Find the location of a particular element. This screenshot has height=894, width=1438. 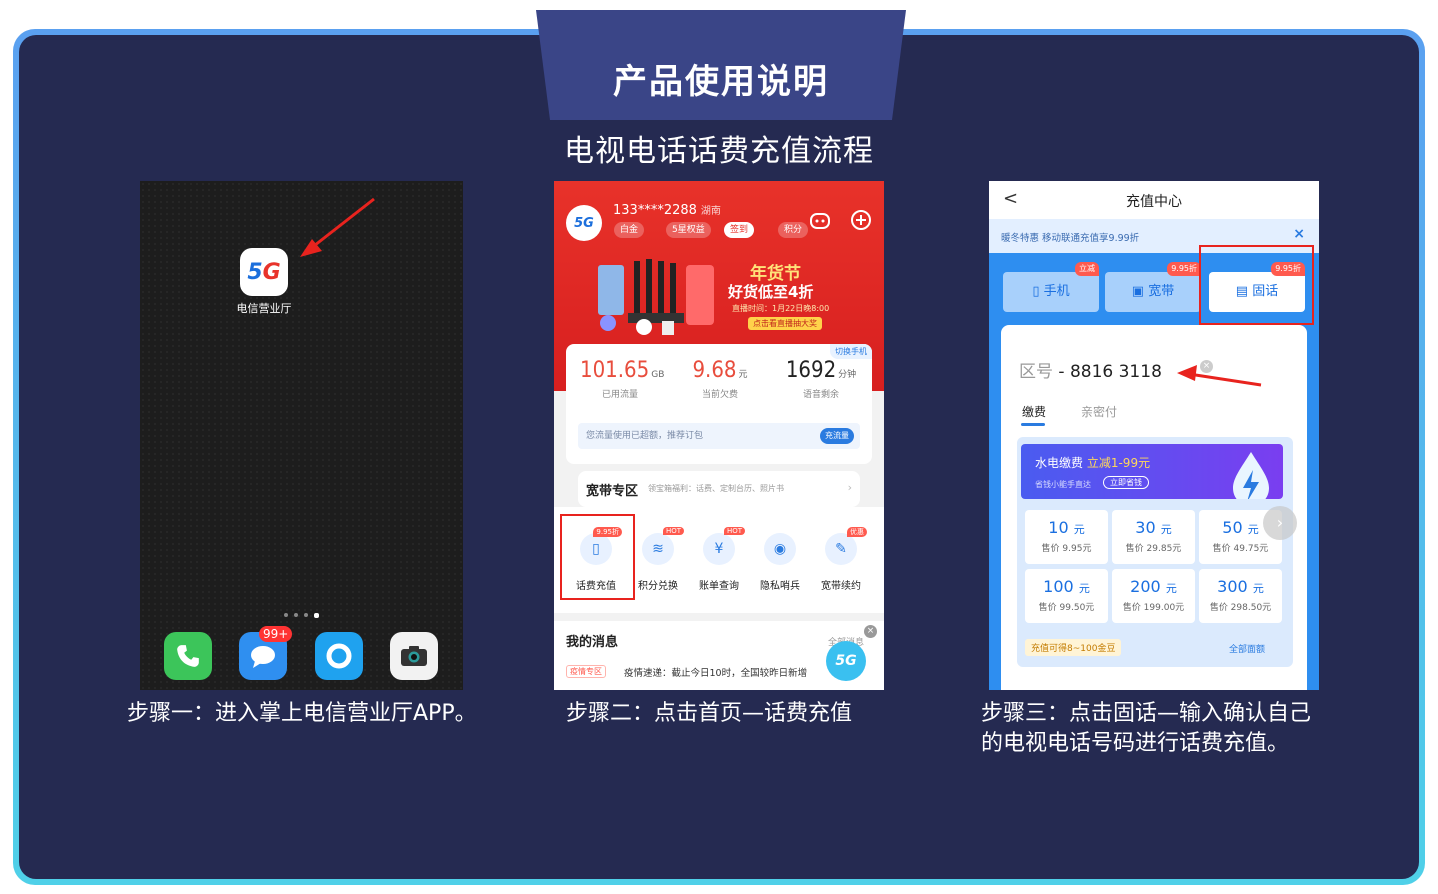

bill-icon: ¥ is located at coordinates (719, 549).